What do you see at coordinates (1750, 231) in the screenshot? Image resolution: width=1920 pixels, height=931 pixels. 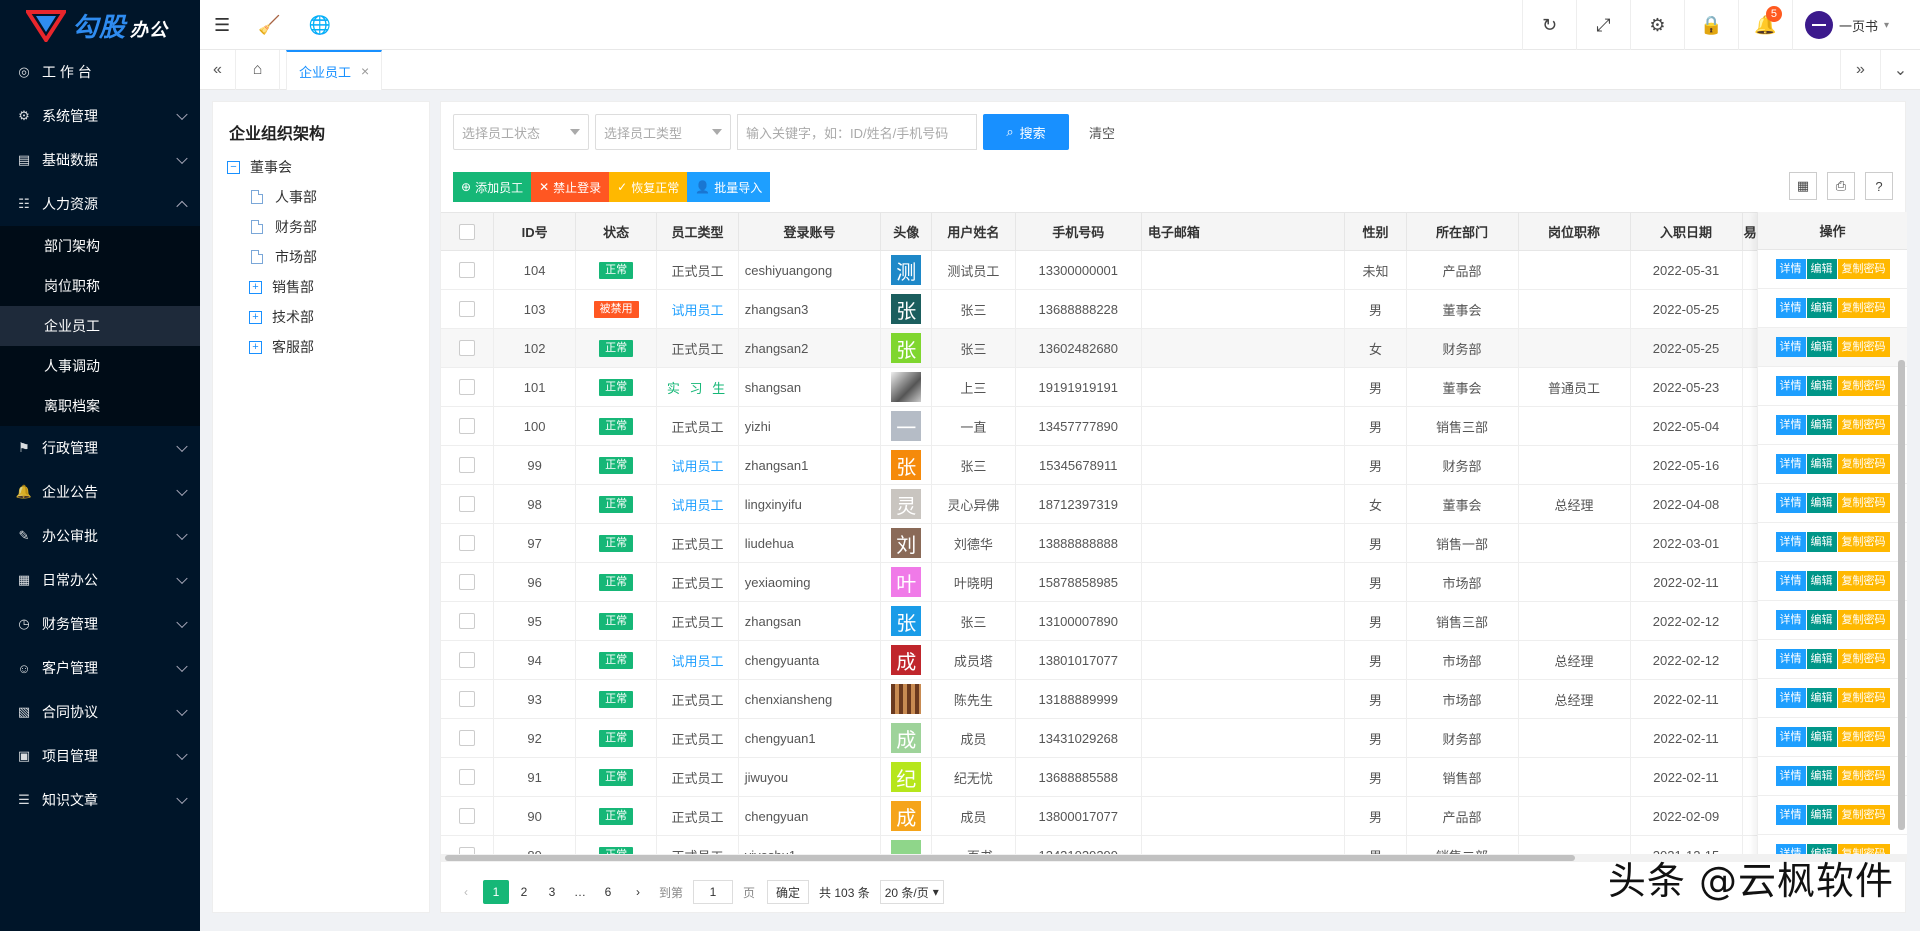 I see `column-header: 易` at bounding box center [1750, 231].